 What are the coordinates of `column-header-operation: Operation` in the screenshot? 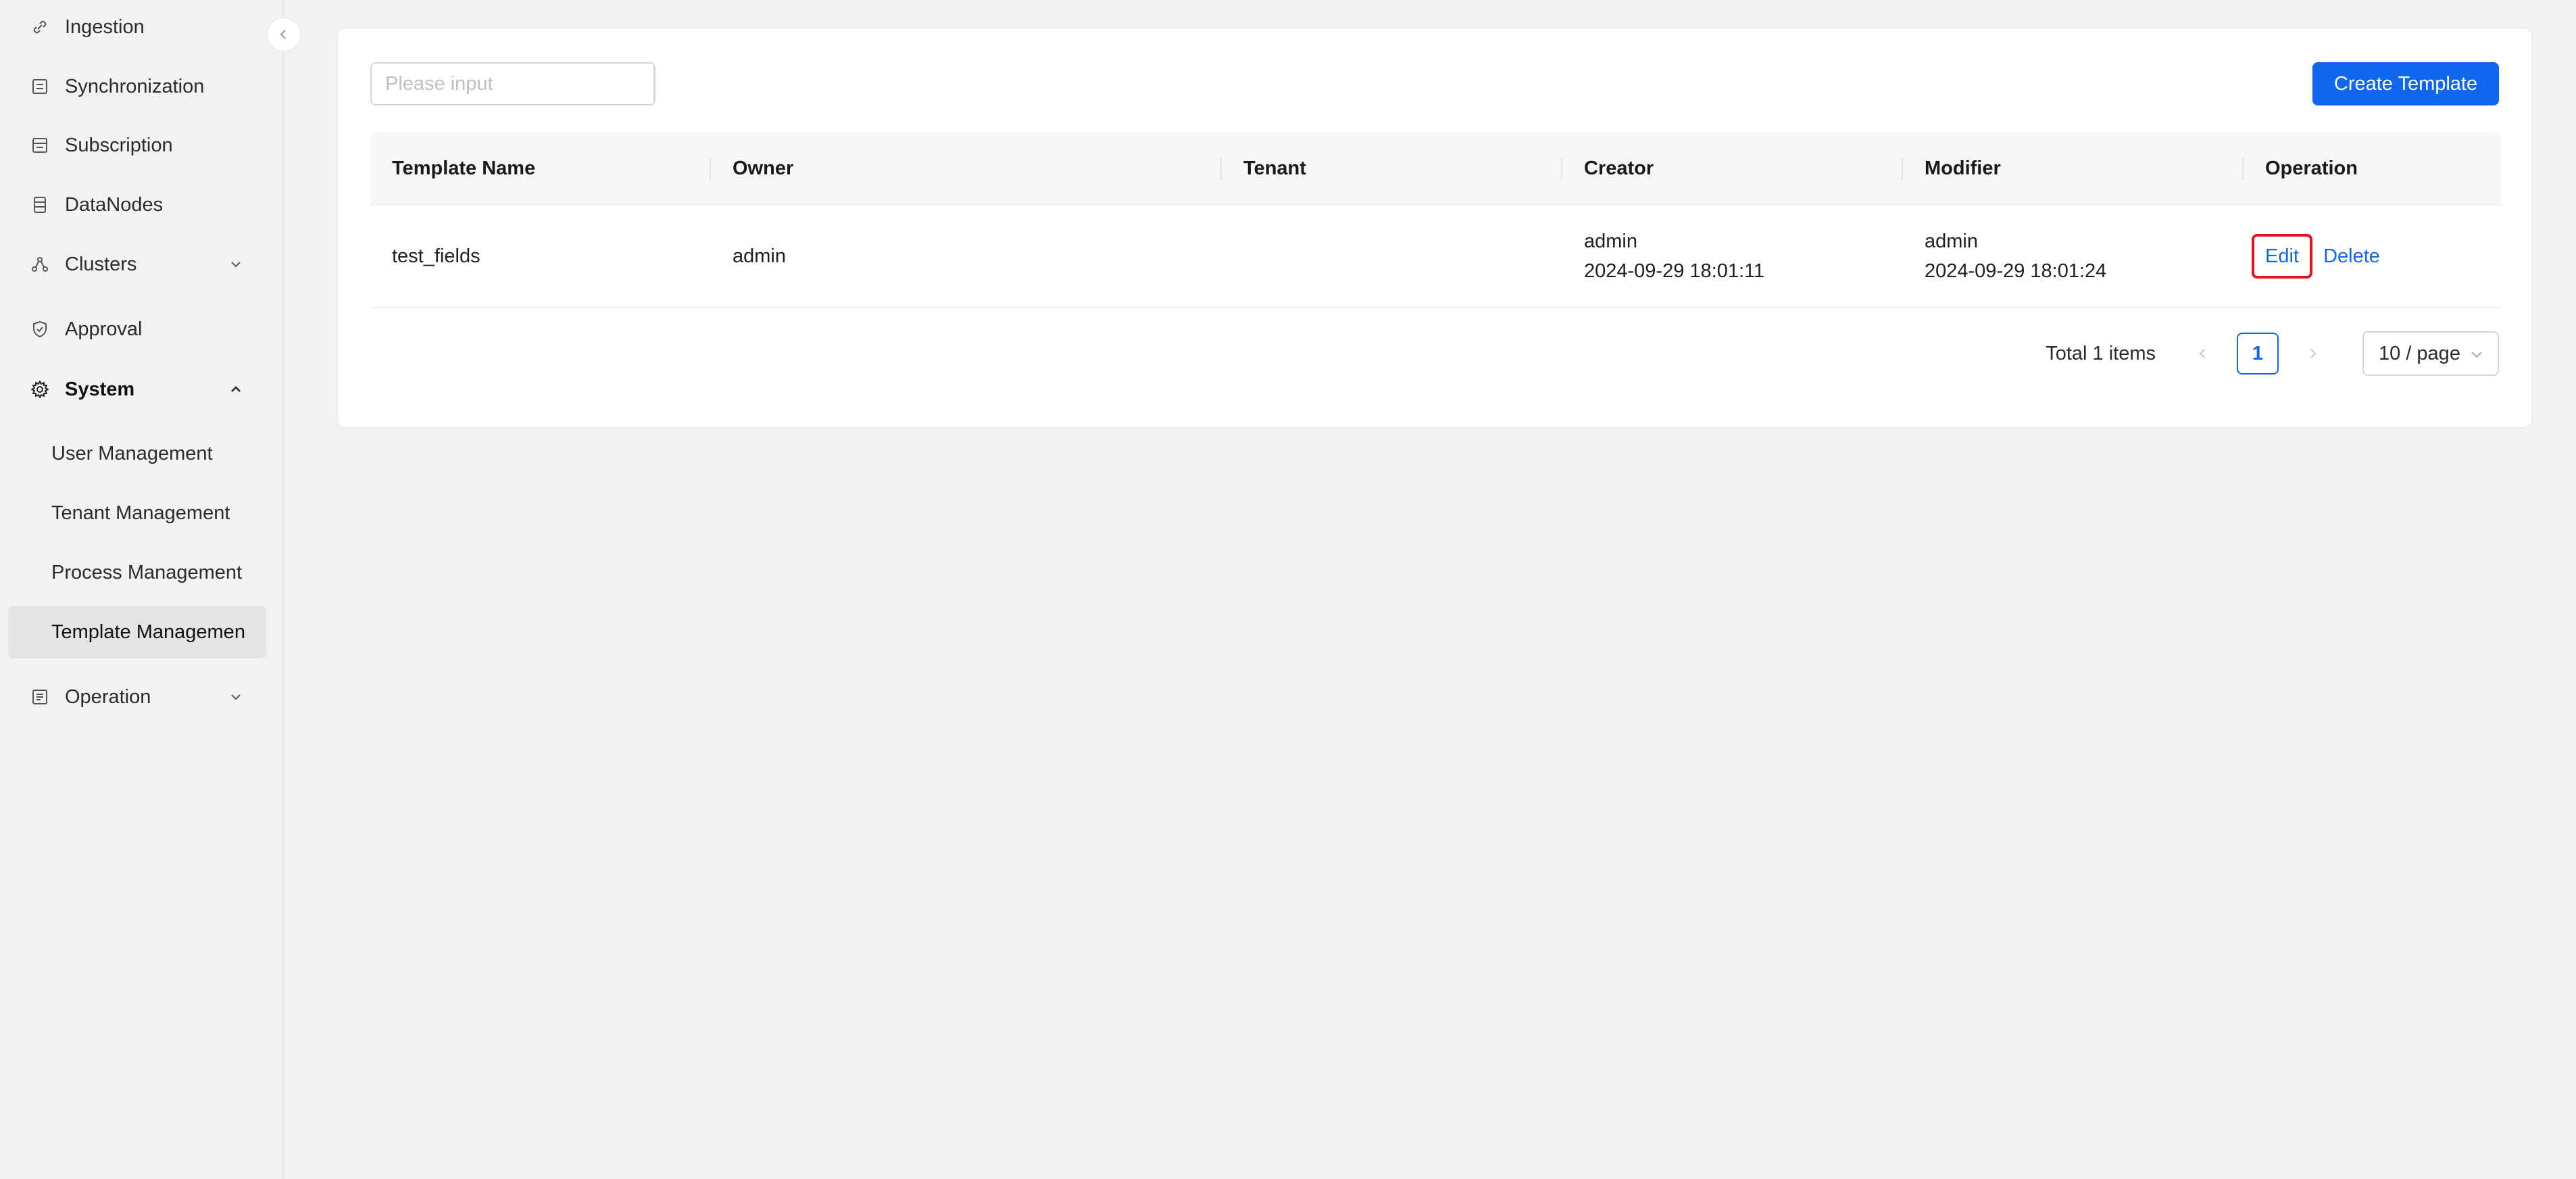 It's located at (2311, 168).